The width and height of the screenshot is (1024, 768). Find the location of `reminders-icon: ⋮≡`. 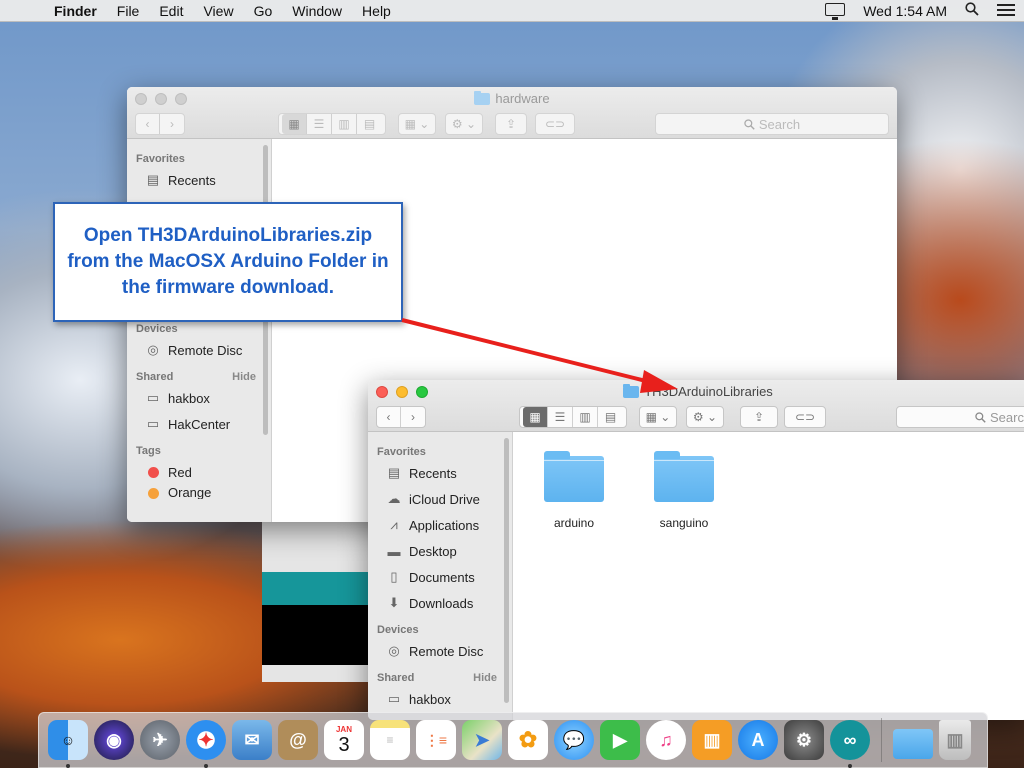

reminders-icon: ⋮≡ is located at coordinates (436, 740).